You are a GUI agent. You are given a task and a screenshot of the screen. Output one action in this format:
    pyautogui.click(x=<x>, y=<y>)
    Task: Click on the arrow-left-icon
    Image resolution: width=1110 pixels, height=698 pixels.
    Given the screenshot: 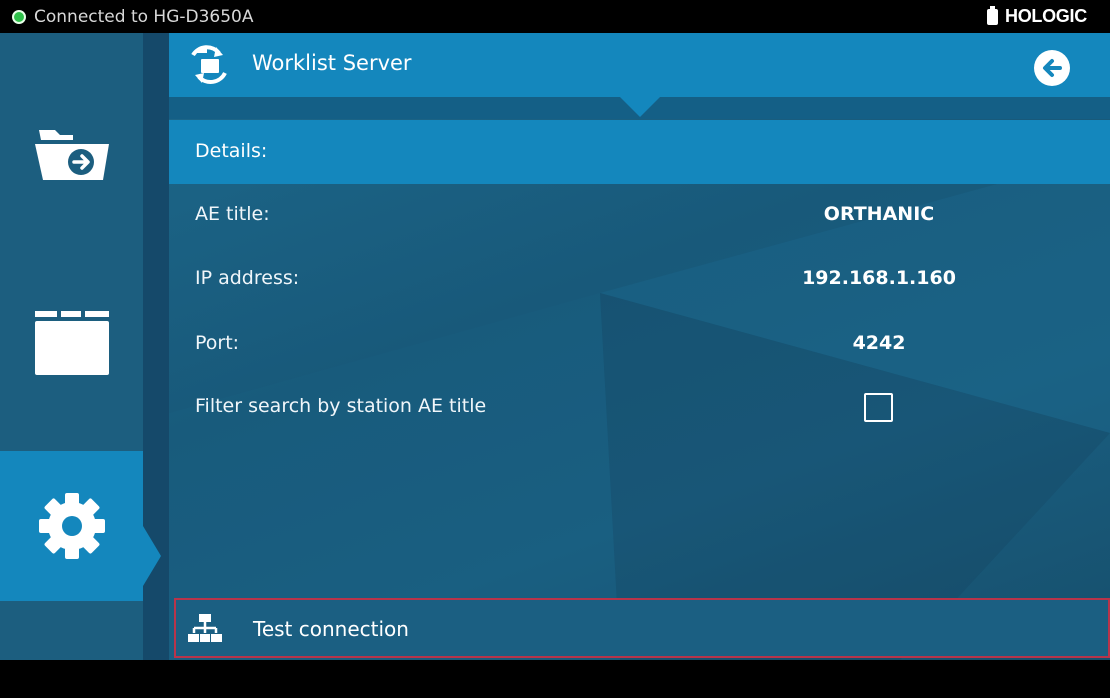 What is the action you would take?
    pyautogui.click(x=1052, y=68)
    